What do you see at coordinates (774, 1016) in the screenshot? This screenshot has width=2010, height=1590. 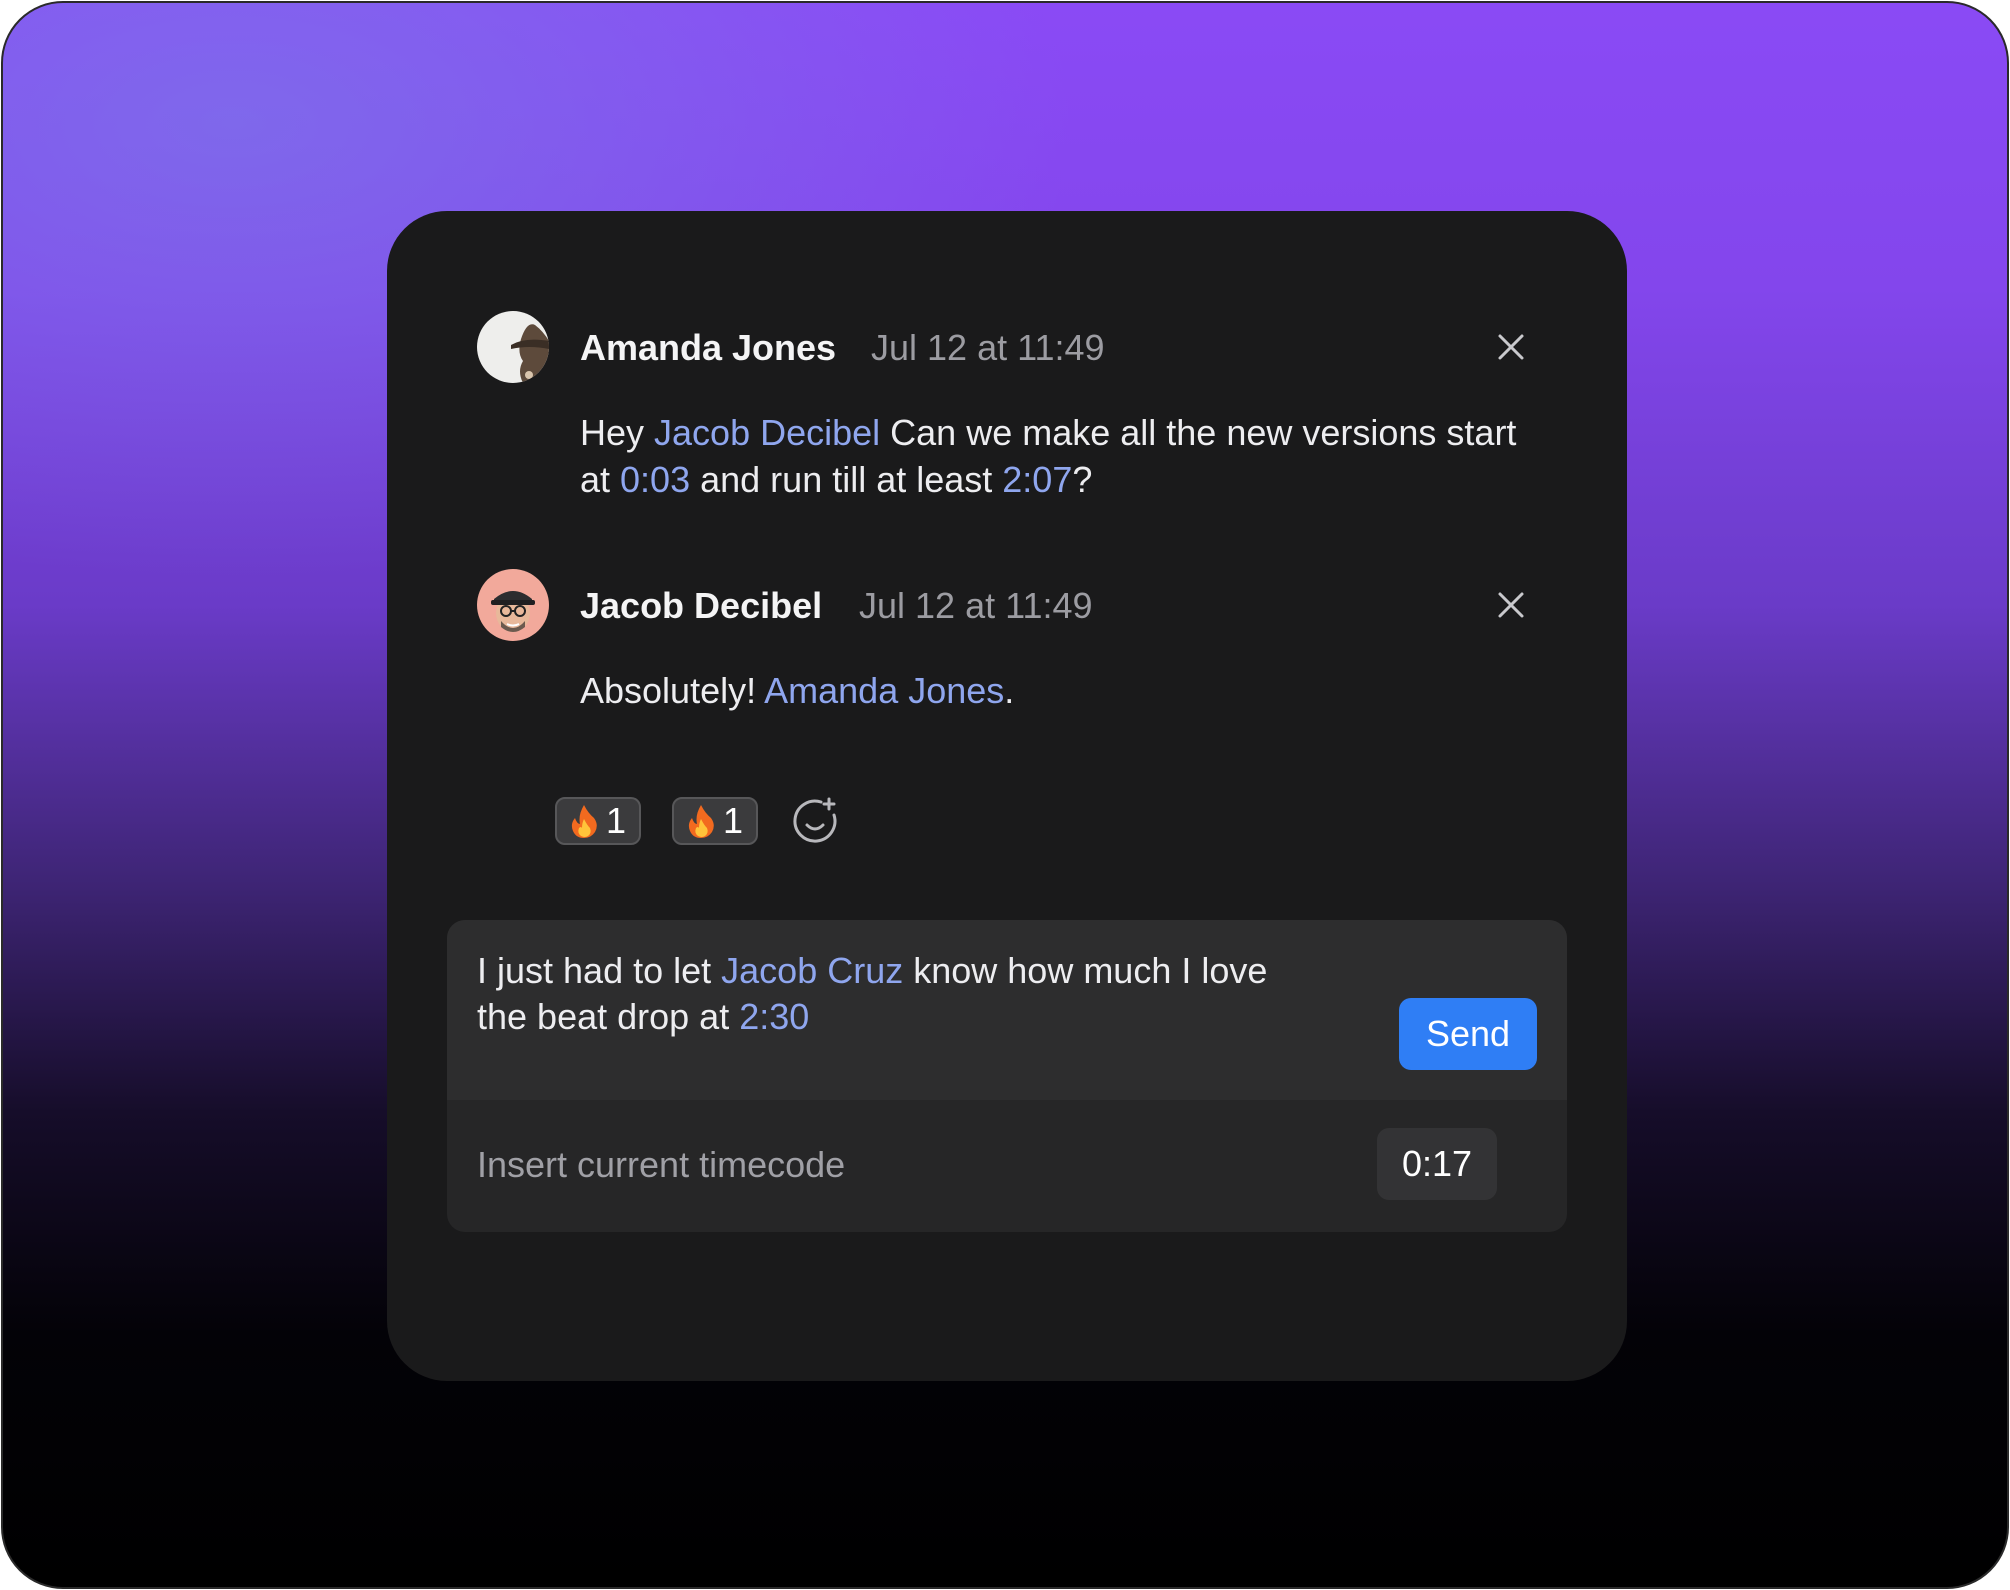 I see `timecode-link: 2:30` at bounding box center [774, 1016].